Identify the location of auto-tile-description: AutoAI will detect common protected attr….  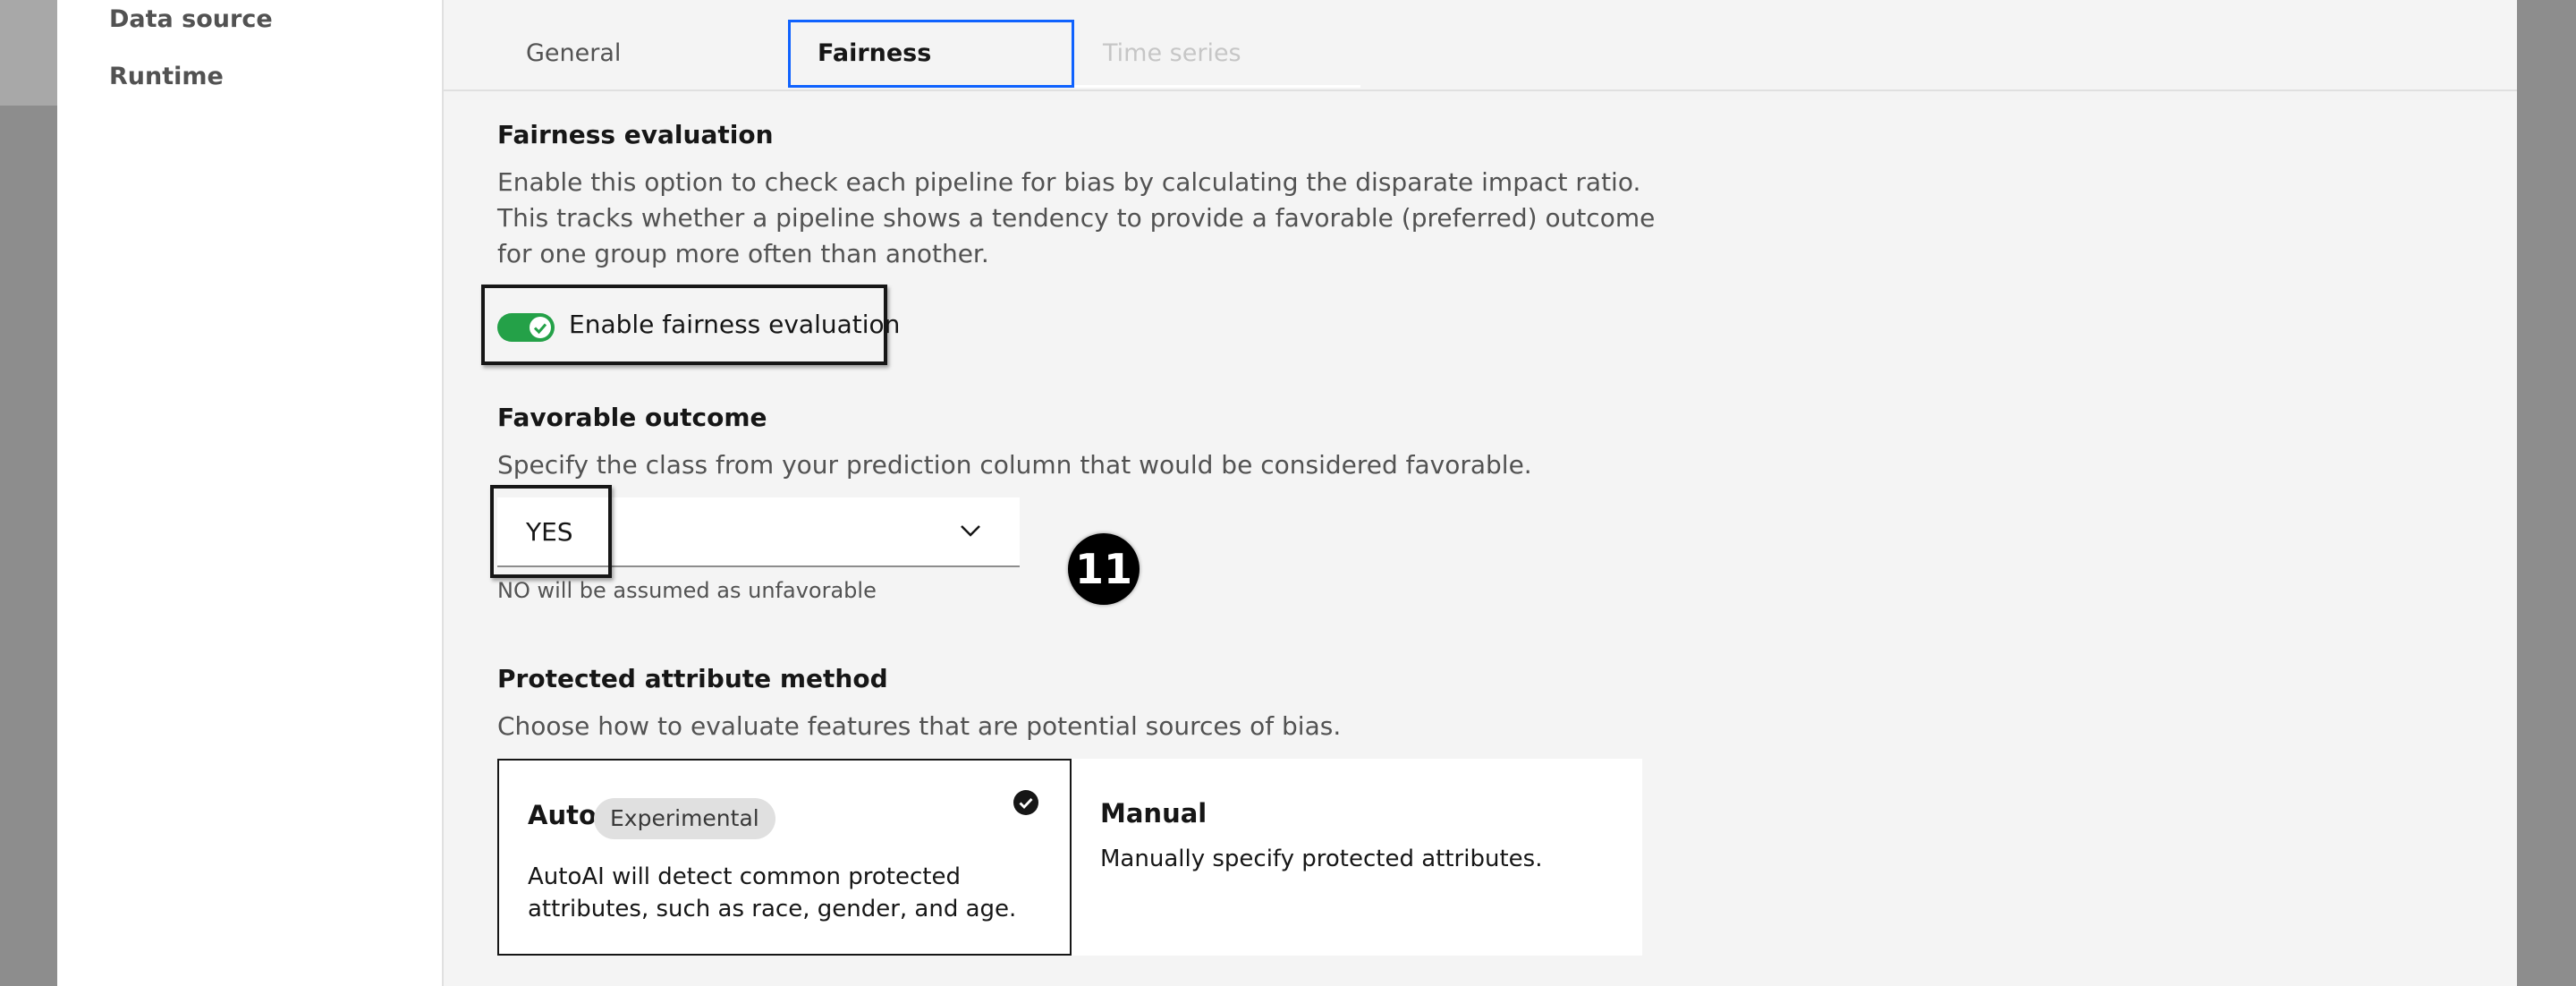
(778, 893).